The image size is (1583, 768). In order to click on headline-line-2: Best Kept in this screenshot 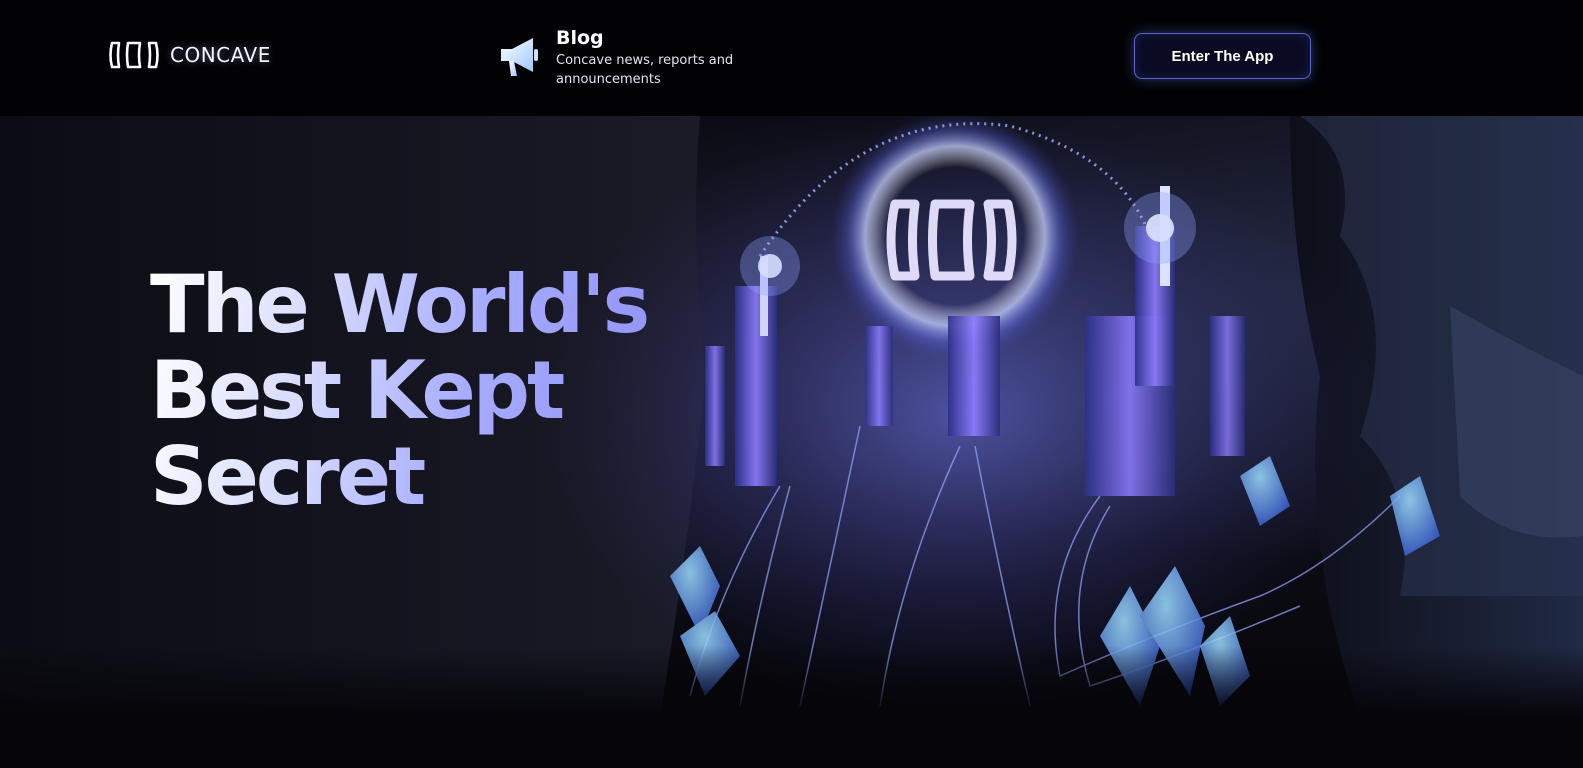, I will do `click(356, 390)`.